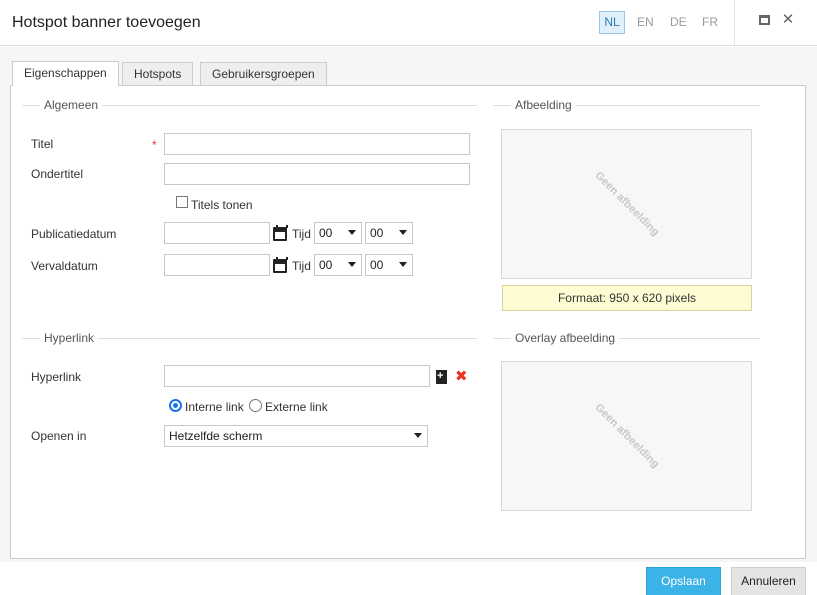 Image resolution: width=817 pixels, height=595 pixels. I want to click on verval-minute-select: 00, so click(389, 265).